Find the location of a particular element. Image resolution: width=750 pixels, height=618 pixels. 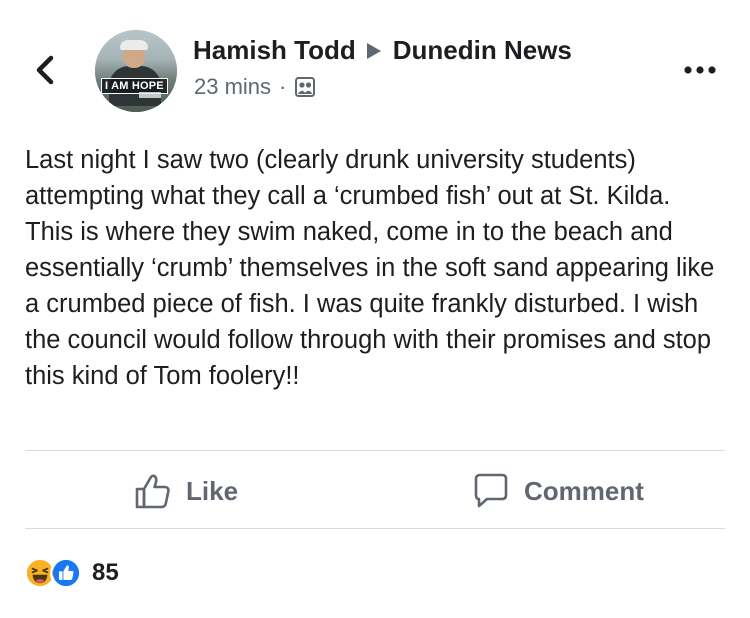

divider-top is located at coordinates (375, 450).